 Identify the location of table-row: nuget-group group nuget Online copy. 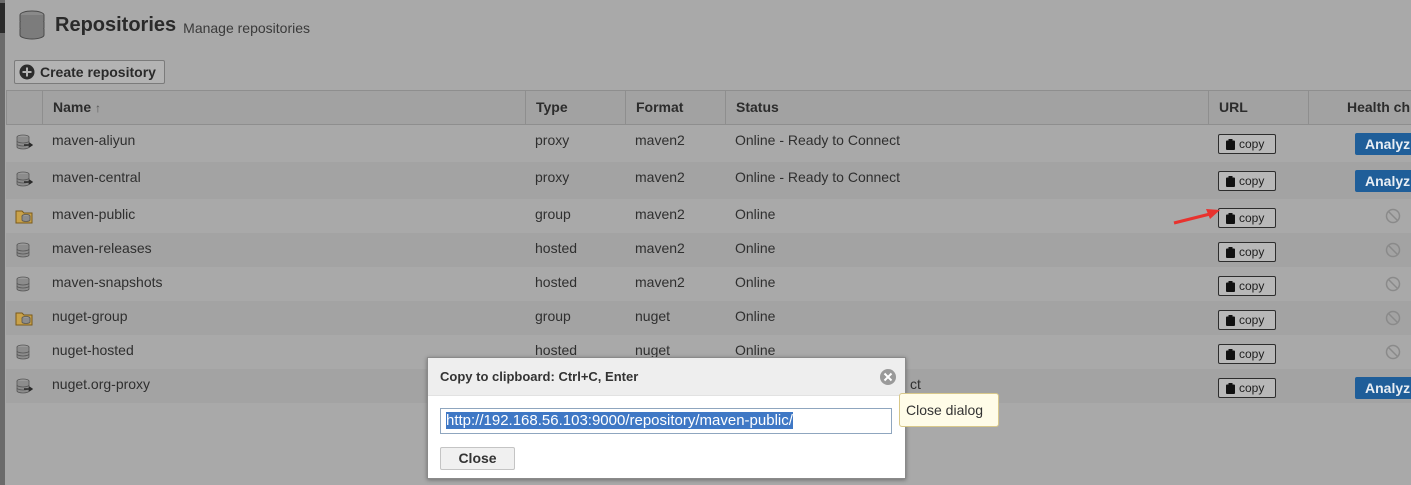
(708, 318).